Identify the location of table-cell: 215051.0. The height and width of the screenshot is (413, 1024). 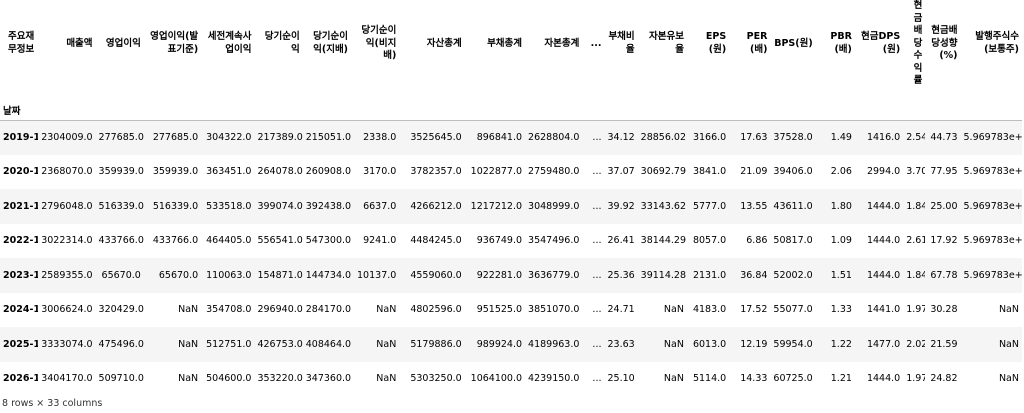
(328, 137).